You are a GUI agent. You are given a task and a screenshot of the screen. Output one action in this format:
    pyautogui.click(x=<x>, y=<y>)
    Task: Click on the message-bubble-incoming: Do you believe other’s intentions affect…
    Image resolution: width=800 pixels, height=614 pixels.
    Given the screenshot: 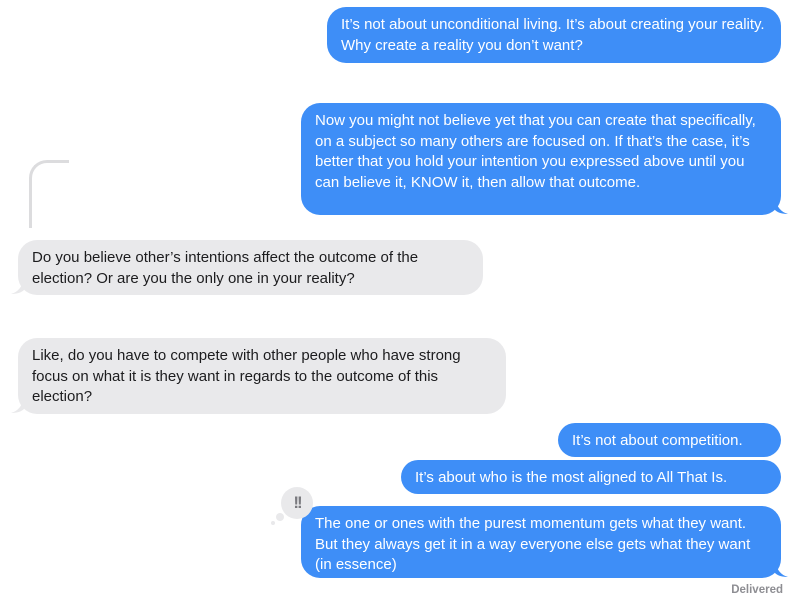 What is the action you would take?
    pyautogui.click(x=250, y=267)
    